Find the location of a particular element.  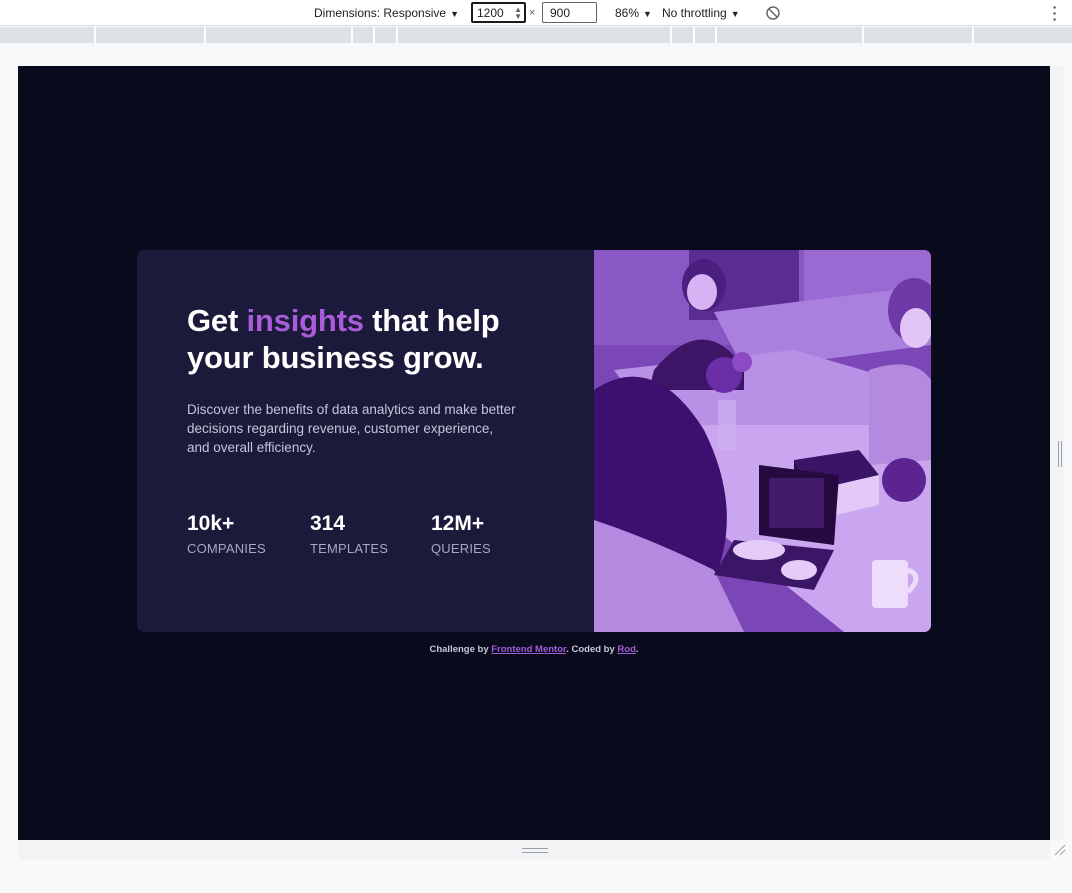

zoom-value: 86% is located at coordinates (627, 13).